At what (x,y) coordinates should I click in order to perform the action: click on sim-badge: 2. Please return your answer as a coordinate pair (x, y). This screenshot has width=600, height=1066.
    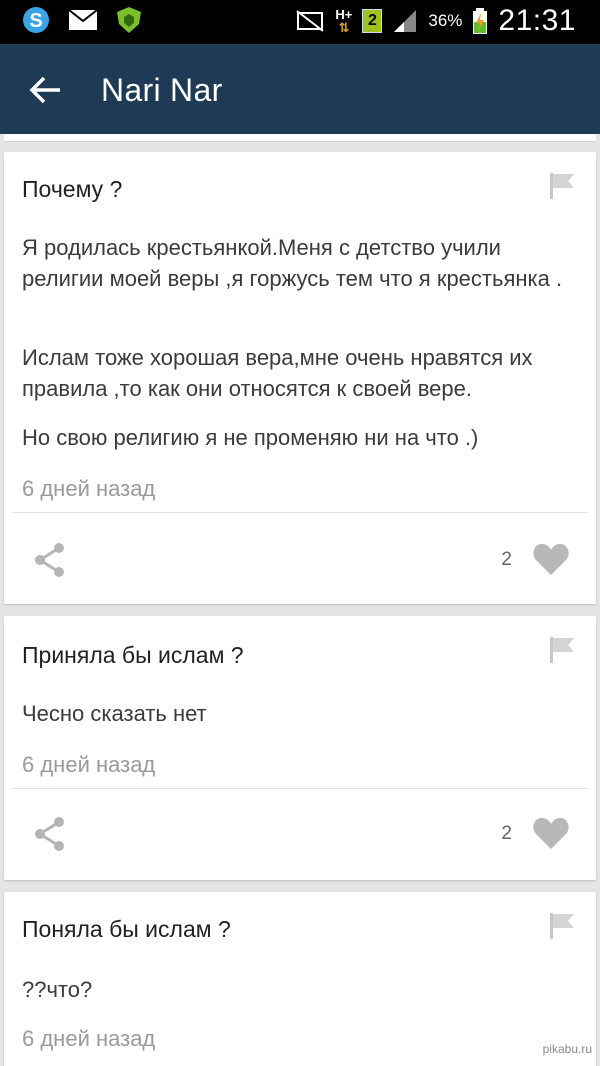
    Looking at the image, I should click on (372, 21).